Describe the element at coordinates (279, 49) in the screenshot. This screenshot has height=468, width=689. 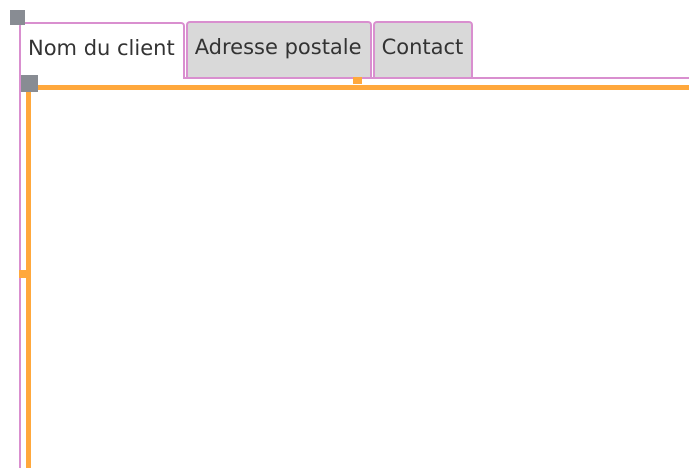
I see `tab: Adresse postale` at that location.